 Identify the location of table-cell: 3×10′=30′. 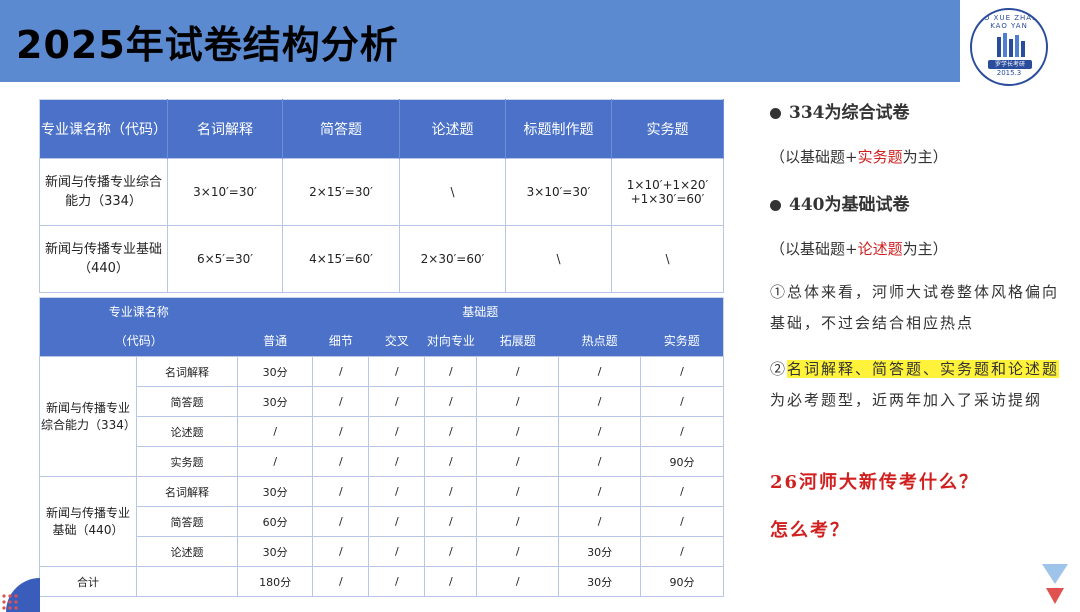
(558, 192).